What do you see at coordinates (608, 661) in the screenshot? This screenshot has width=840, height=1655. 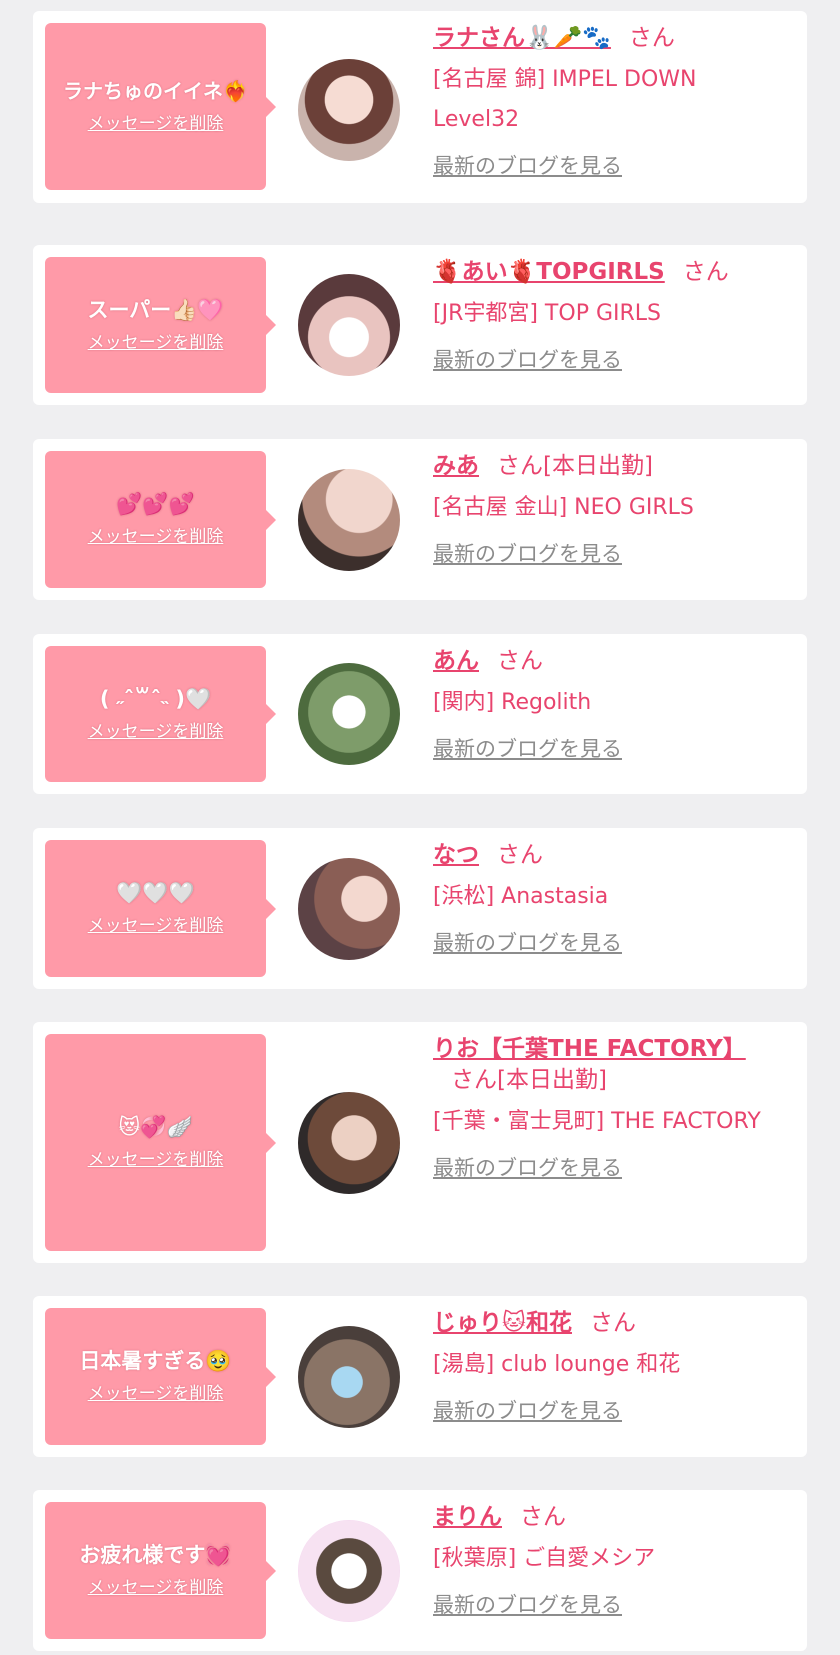 I see `sender-name-line: あん さん` at bounding box center [608, 661].